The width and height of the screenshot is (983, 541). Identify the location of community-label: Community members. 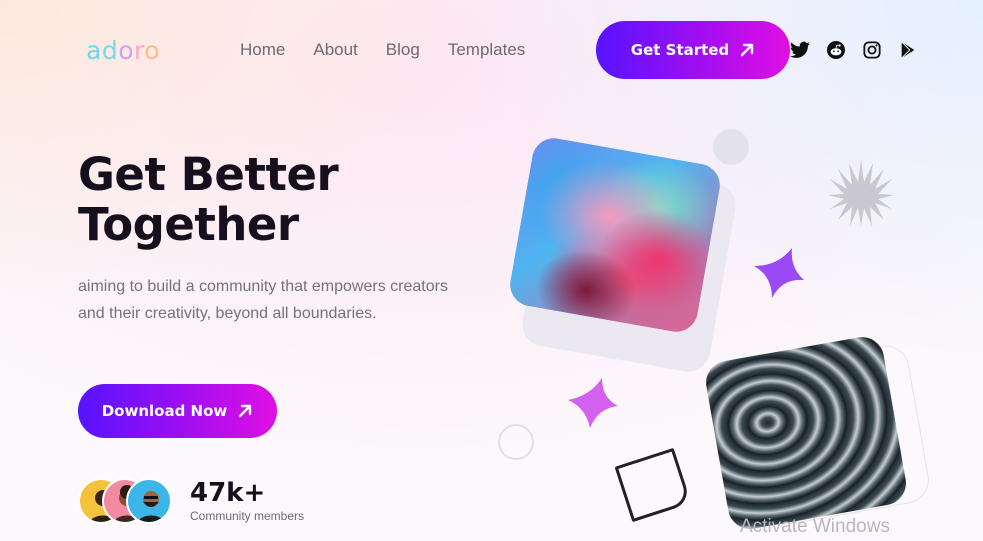
(247, 516).